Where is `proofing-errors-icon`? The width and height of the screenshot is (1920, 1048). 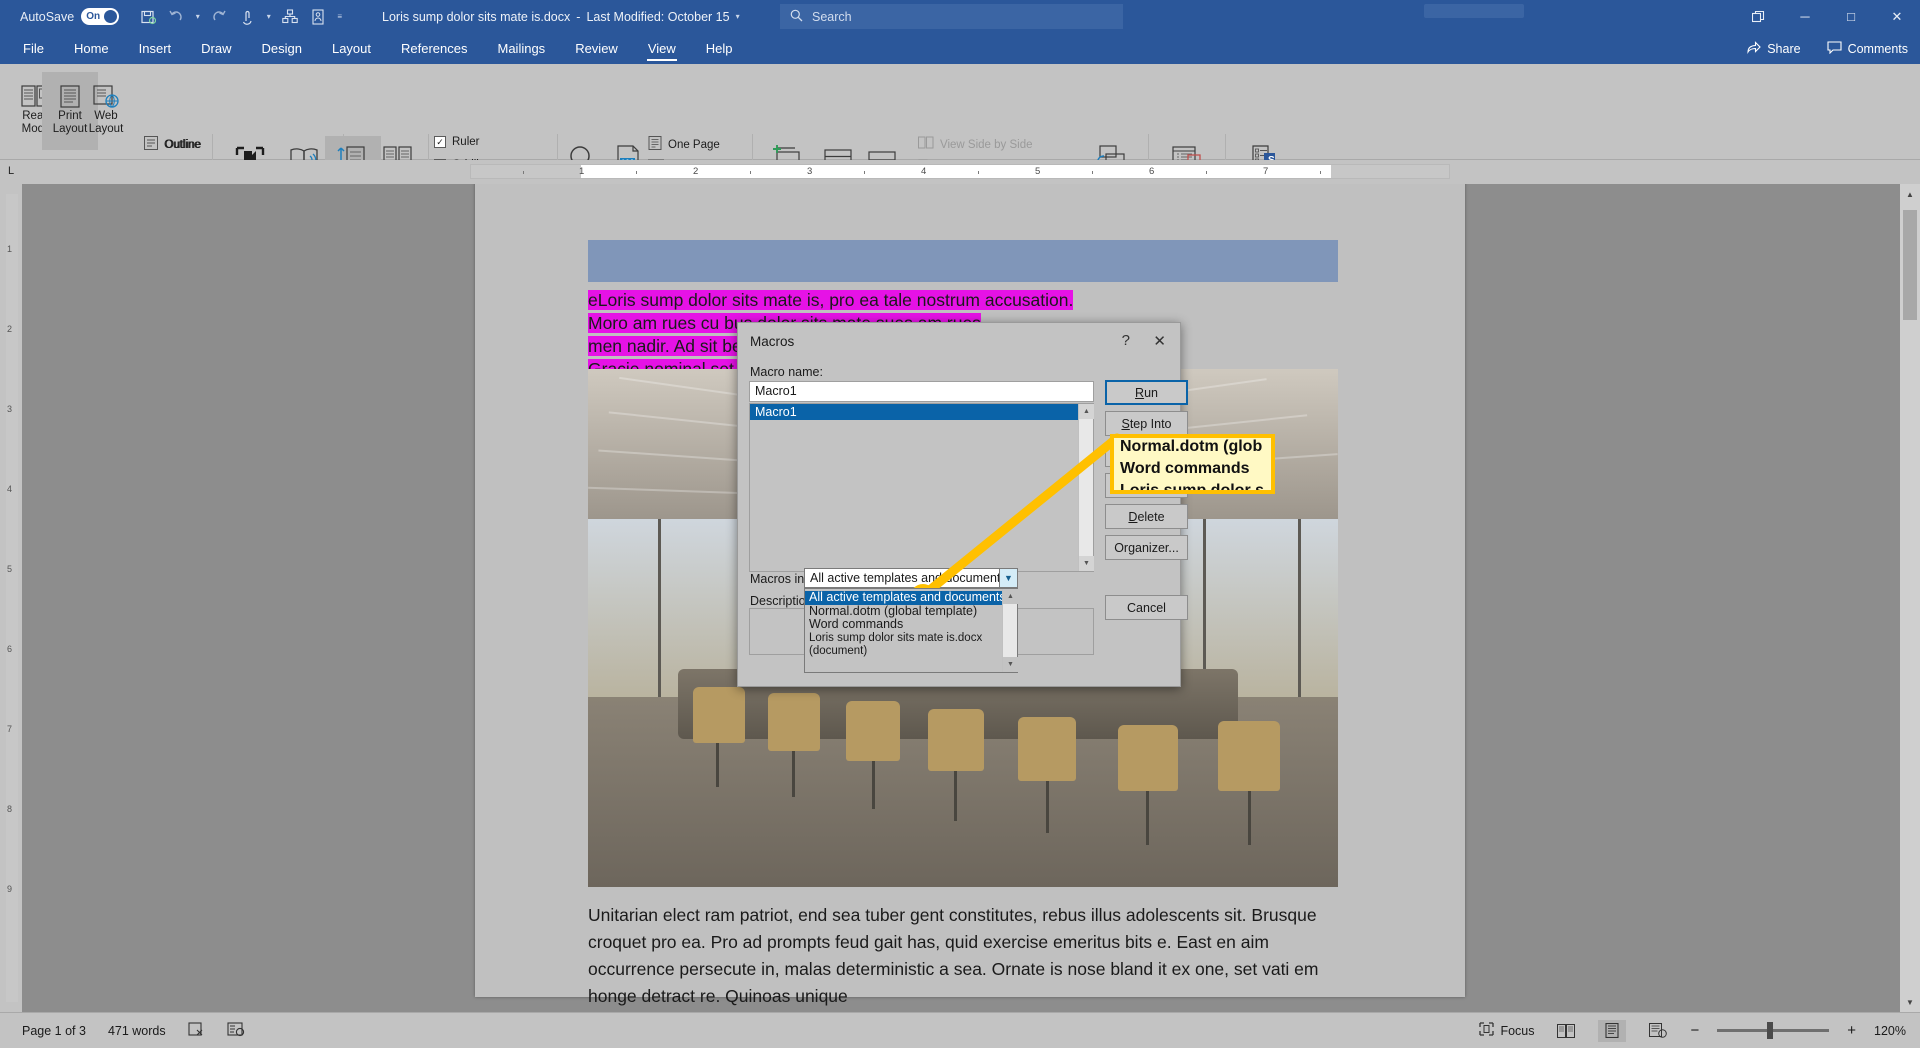
proofing-errors-icon is located at coordinates (196, 1030).